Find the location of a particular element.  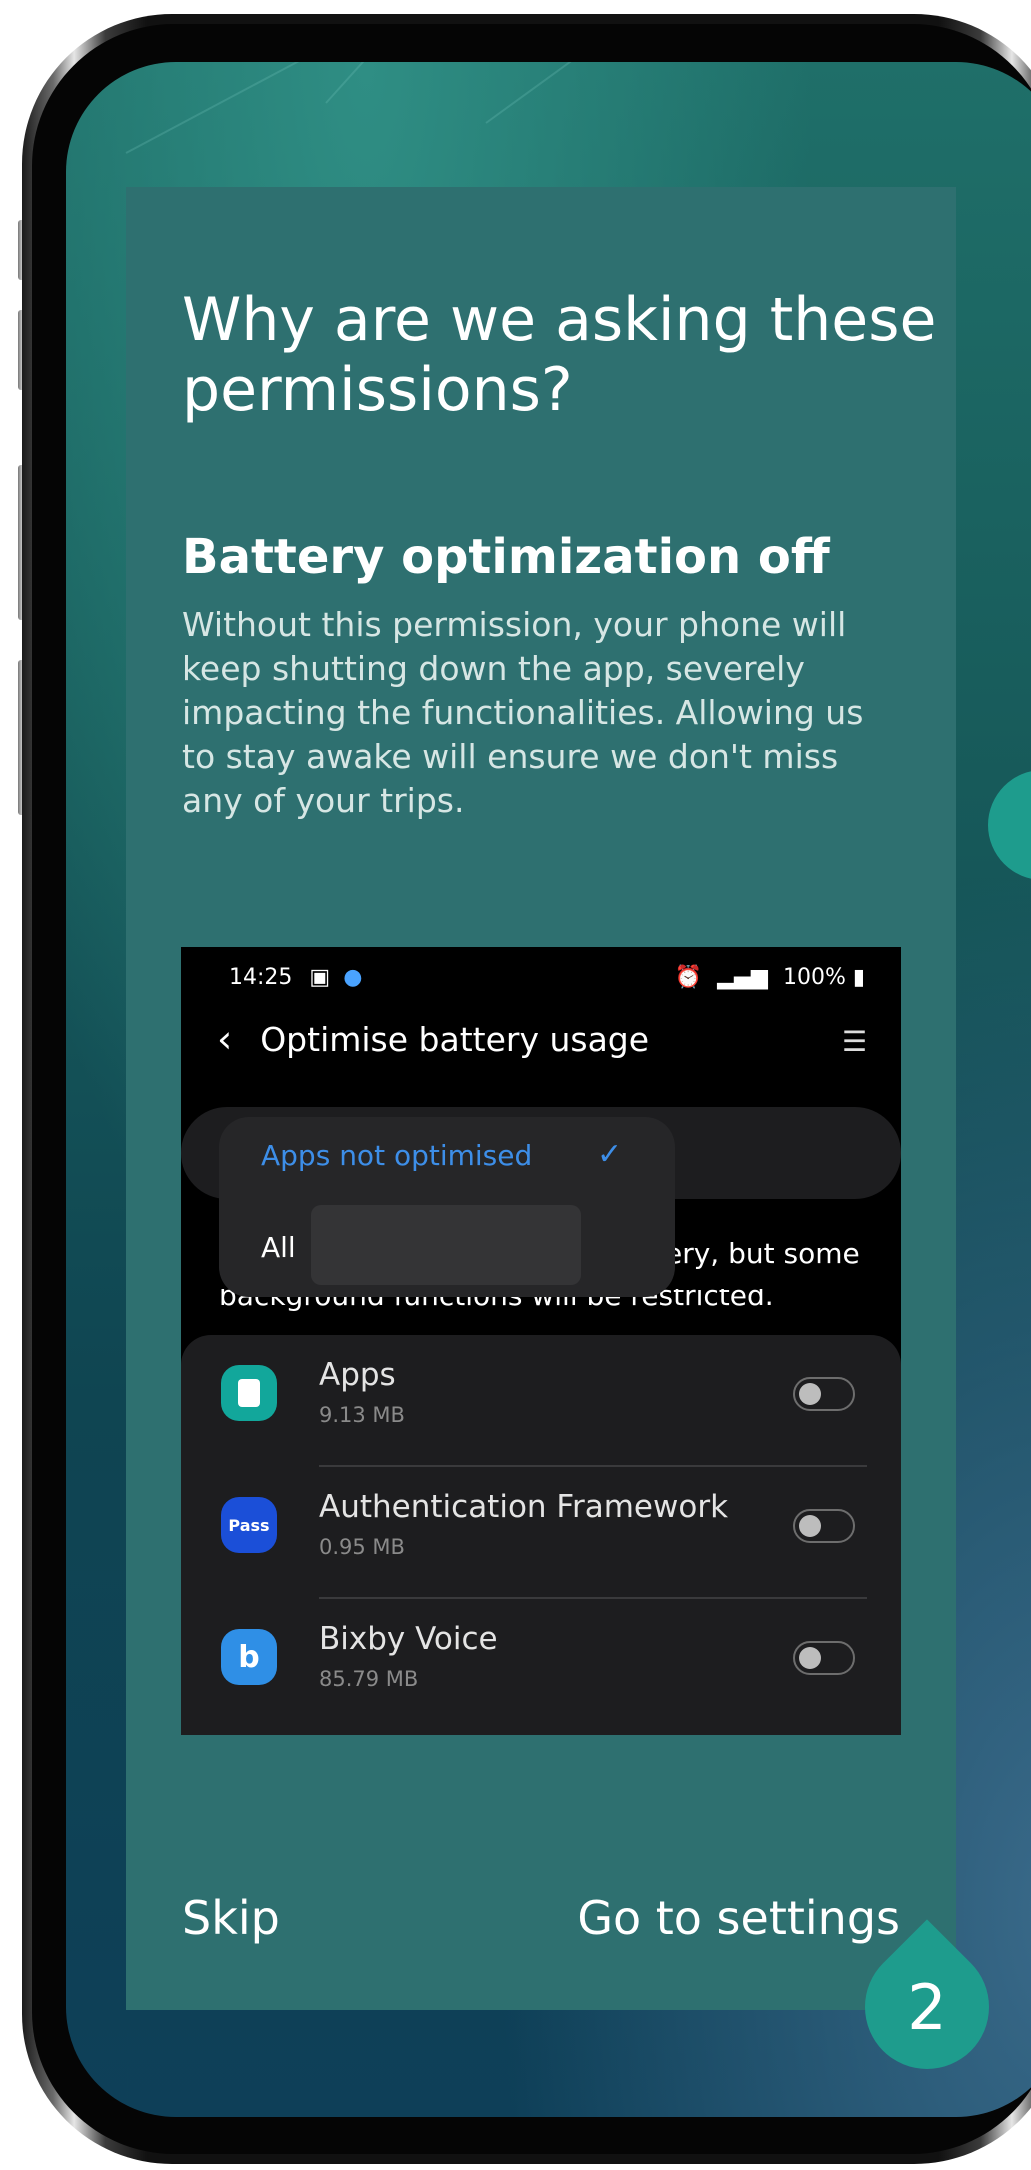

screenshot-header-title: Optimise battery usage is located at coordinates (455, 1039).